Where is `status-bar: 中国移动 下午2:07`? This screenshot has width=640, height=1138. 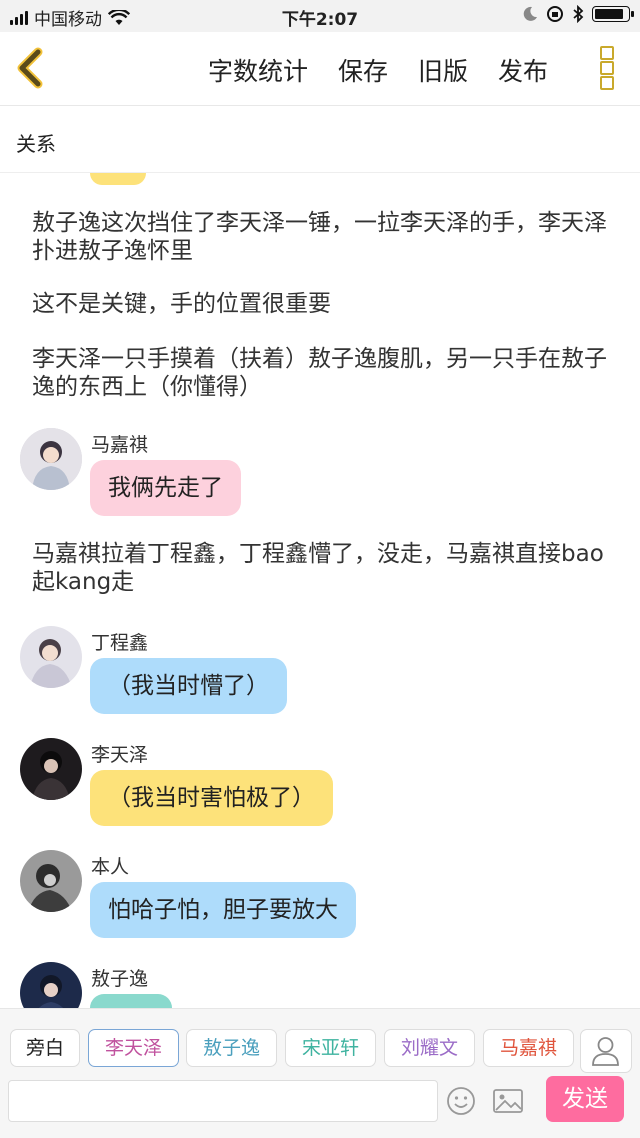 status-bar: 中国移动 下午2:07 is located at coordinates (320, 16).